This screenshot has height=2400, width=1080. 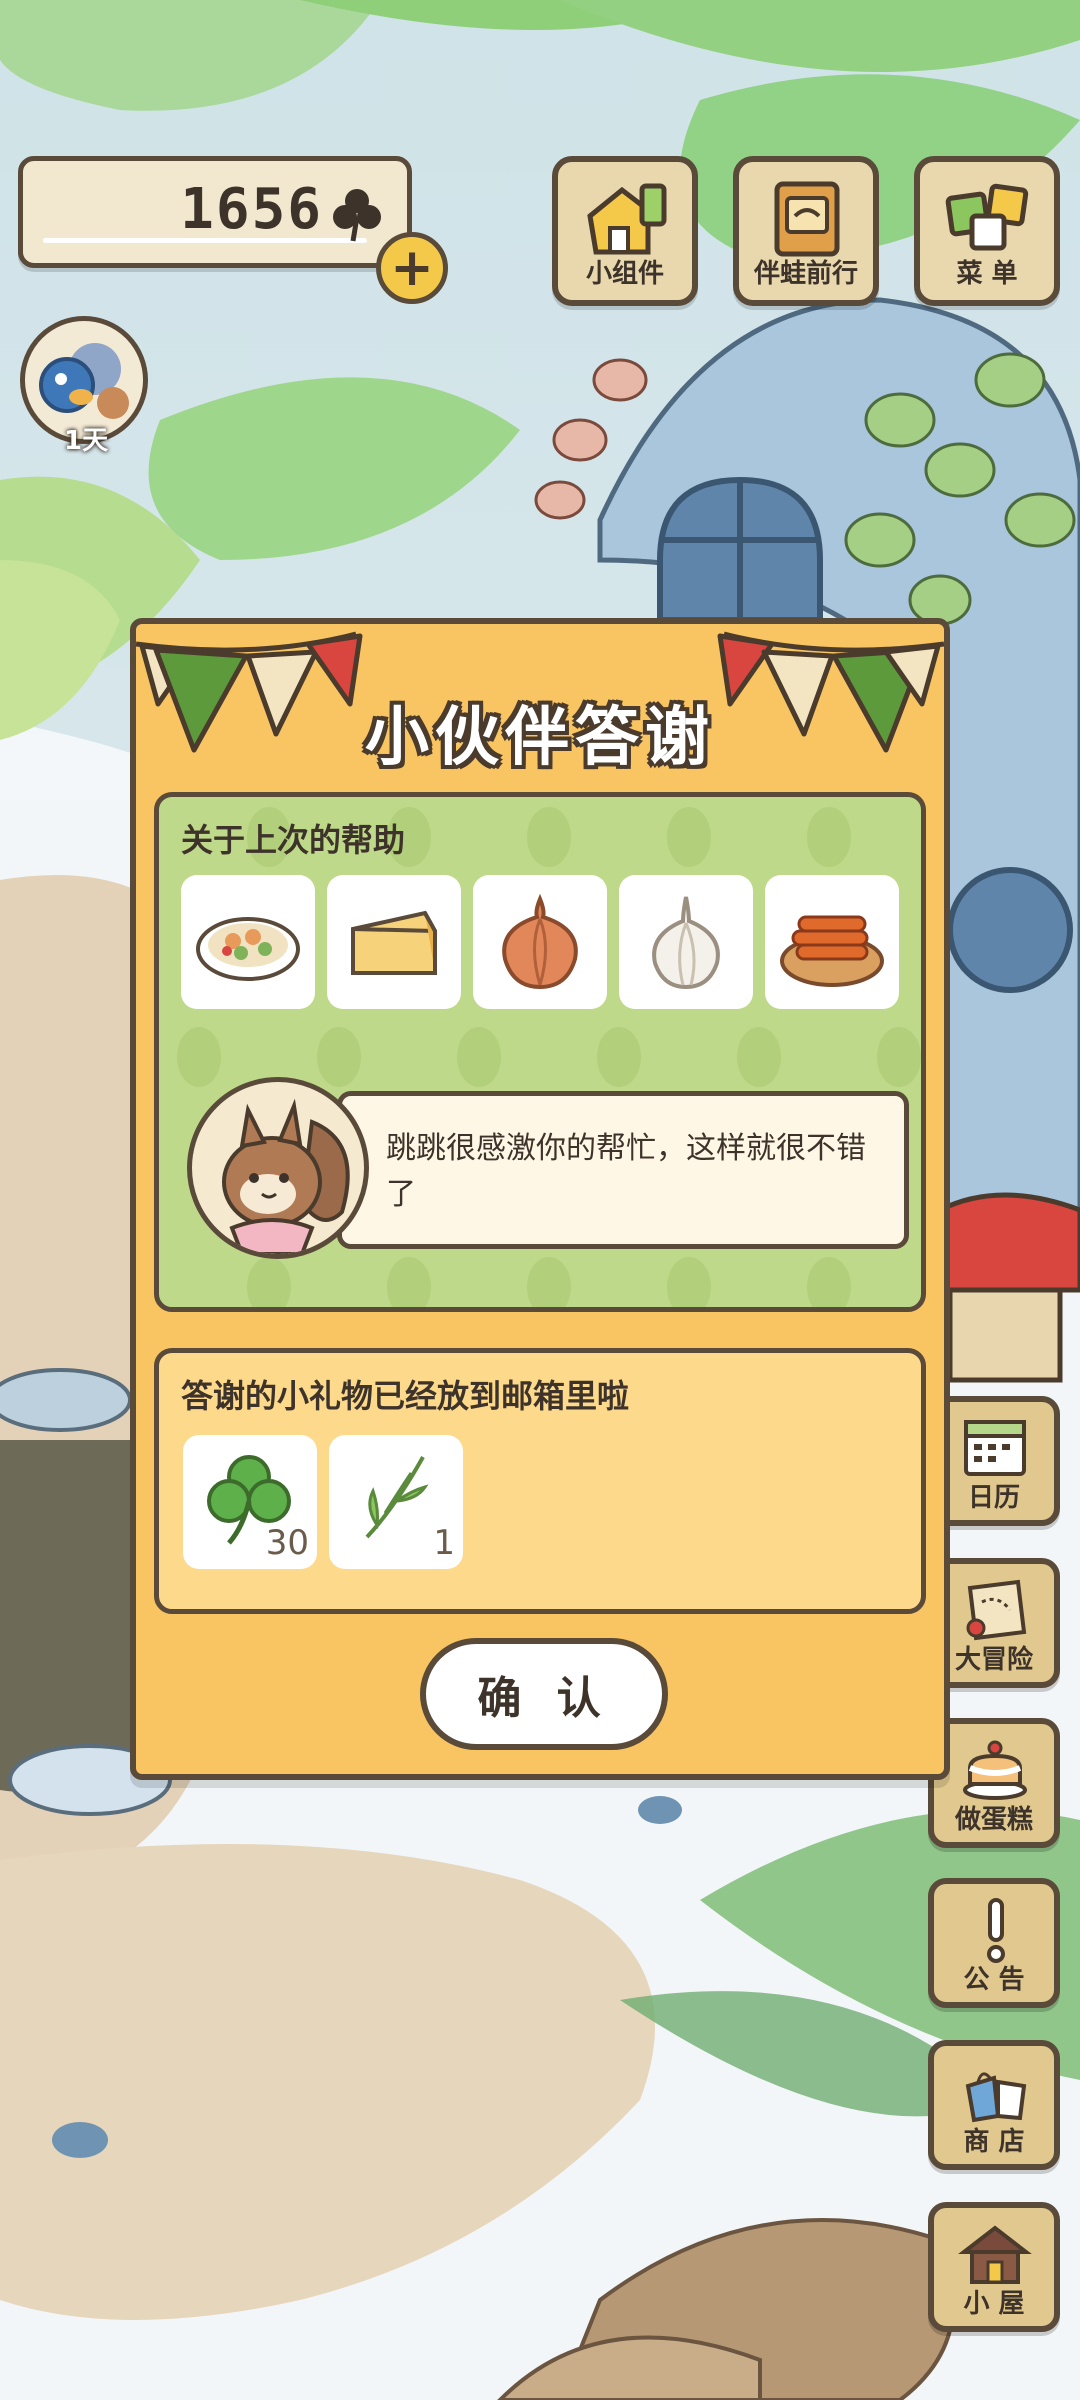 I want to click on salad-plate-icon, so click(x=248, y=949).